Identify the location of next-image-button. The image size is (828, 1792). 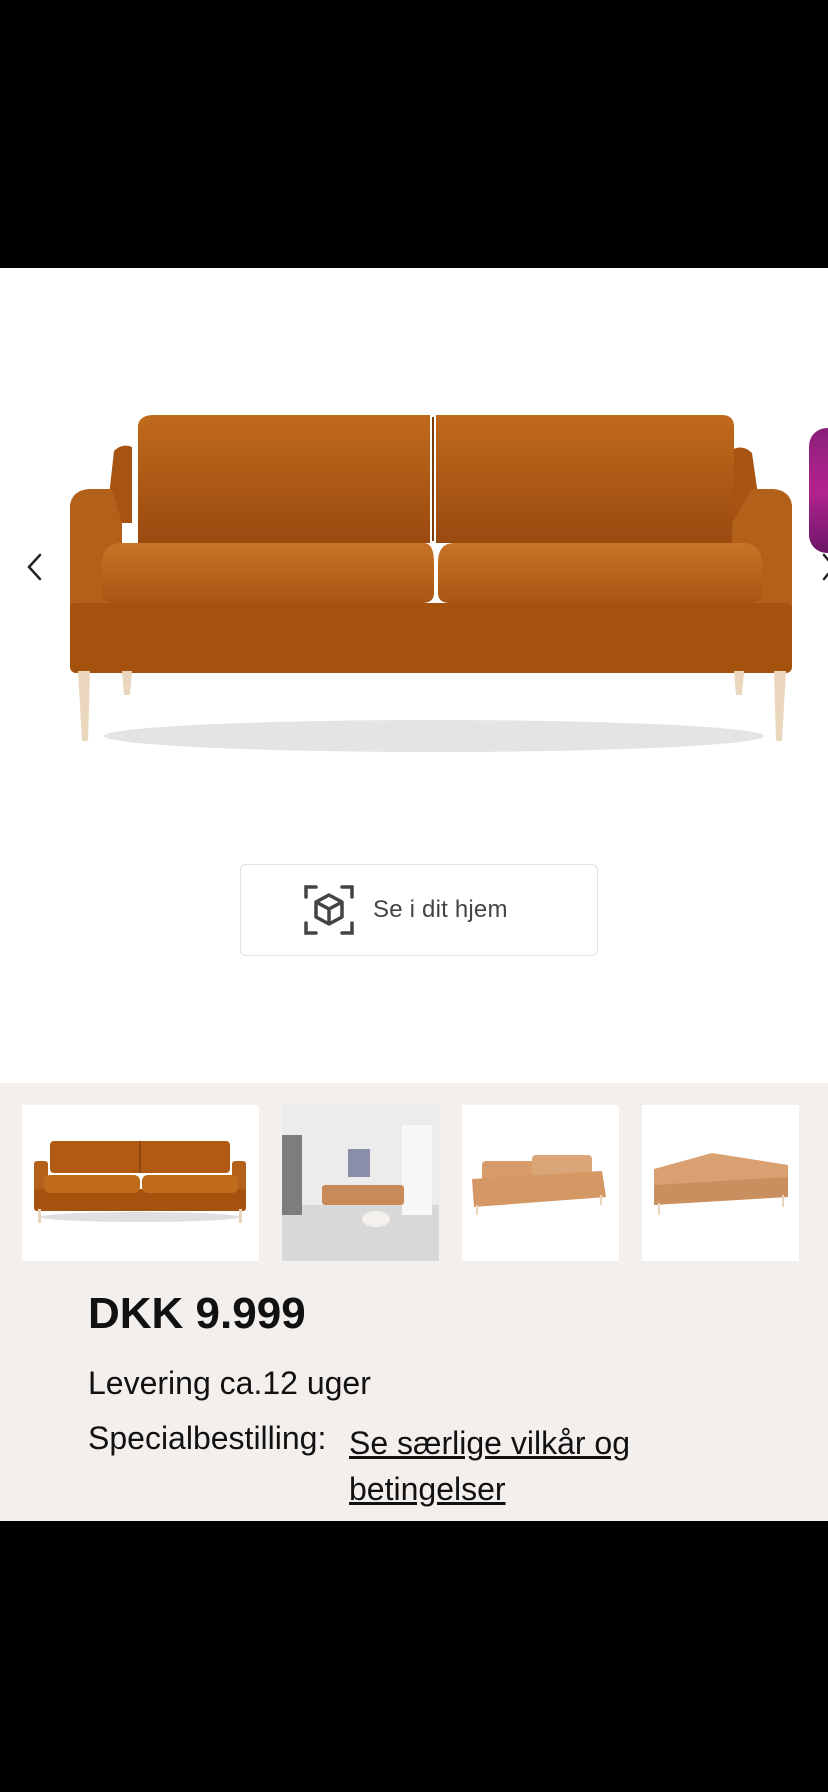
(822, 567).